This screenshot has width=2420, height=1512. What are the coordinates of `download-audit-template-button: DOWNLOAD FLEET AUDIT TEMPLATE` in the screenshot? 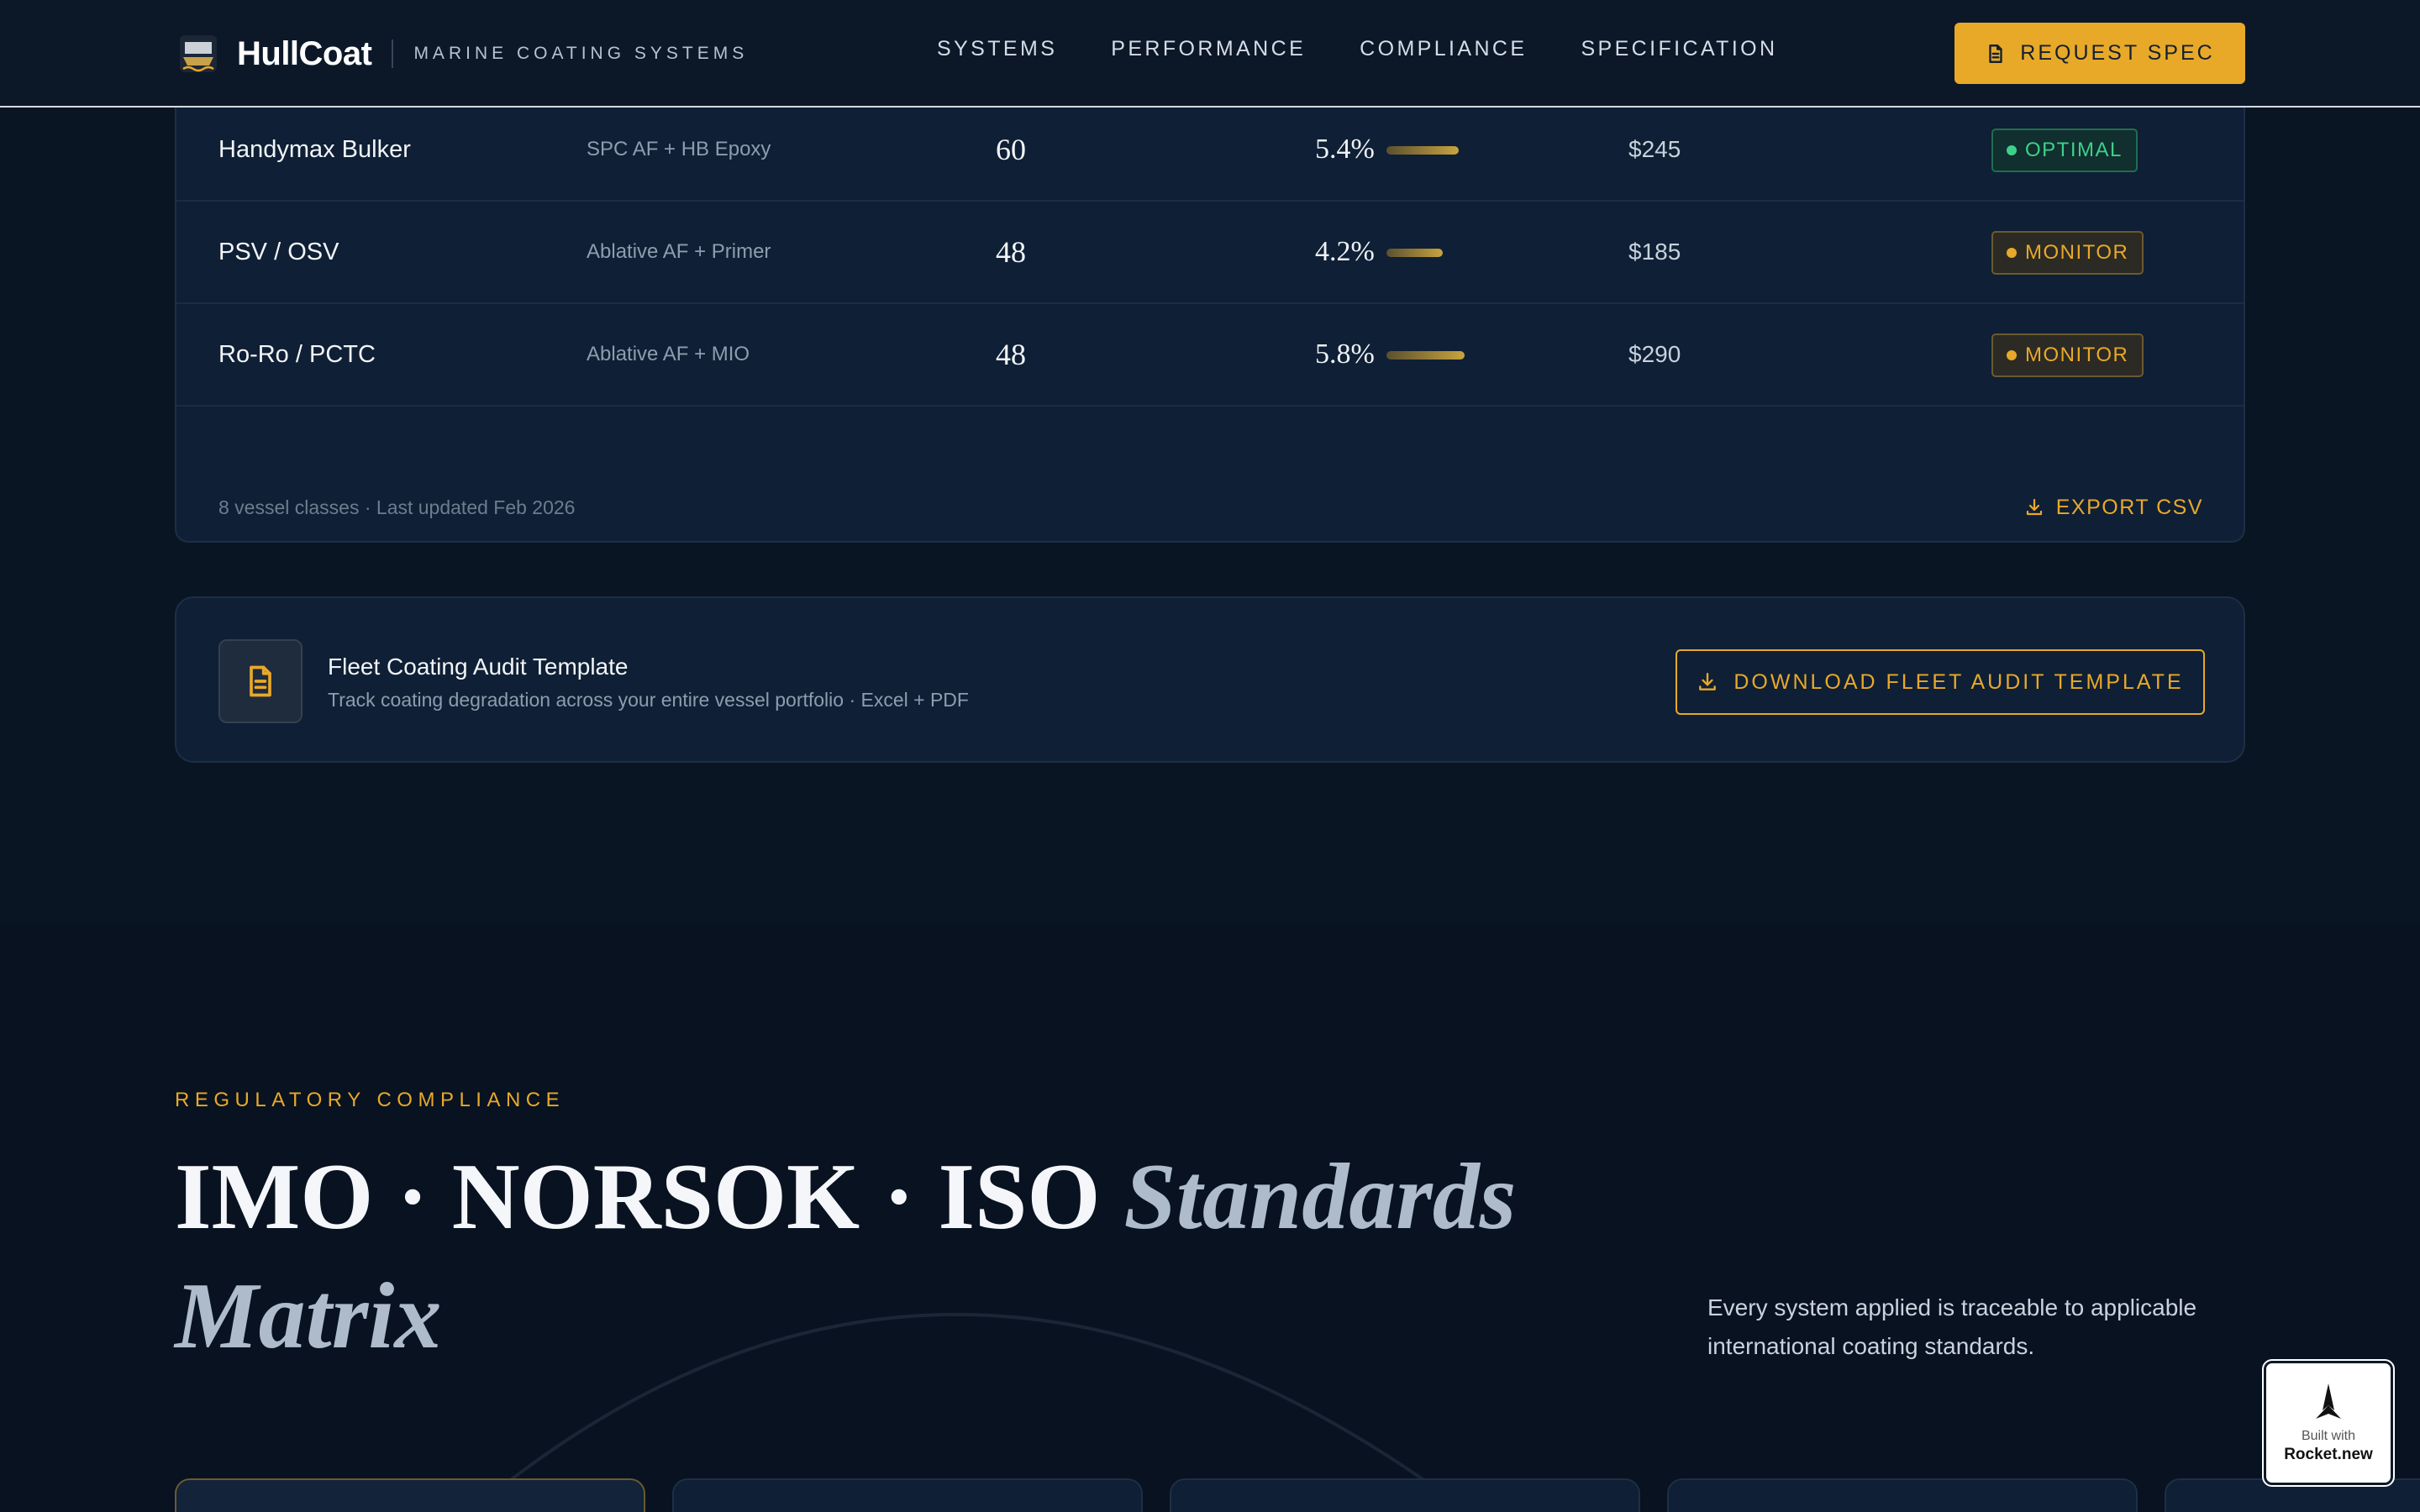 It's located at (1940, 682).